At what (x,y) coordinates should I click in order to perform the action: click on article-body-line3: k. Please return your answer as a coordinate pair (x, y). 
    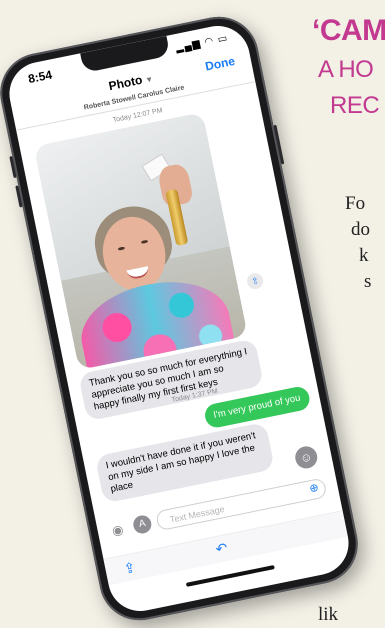
    Looking at the image, I should click on (364, 255).